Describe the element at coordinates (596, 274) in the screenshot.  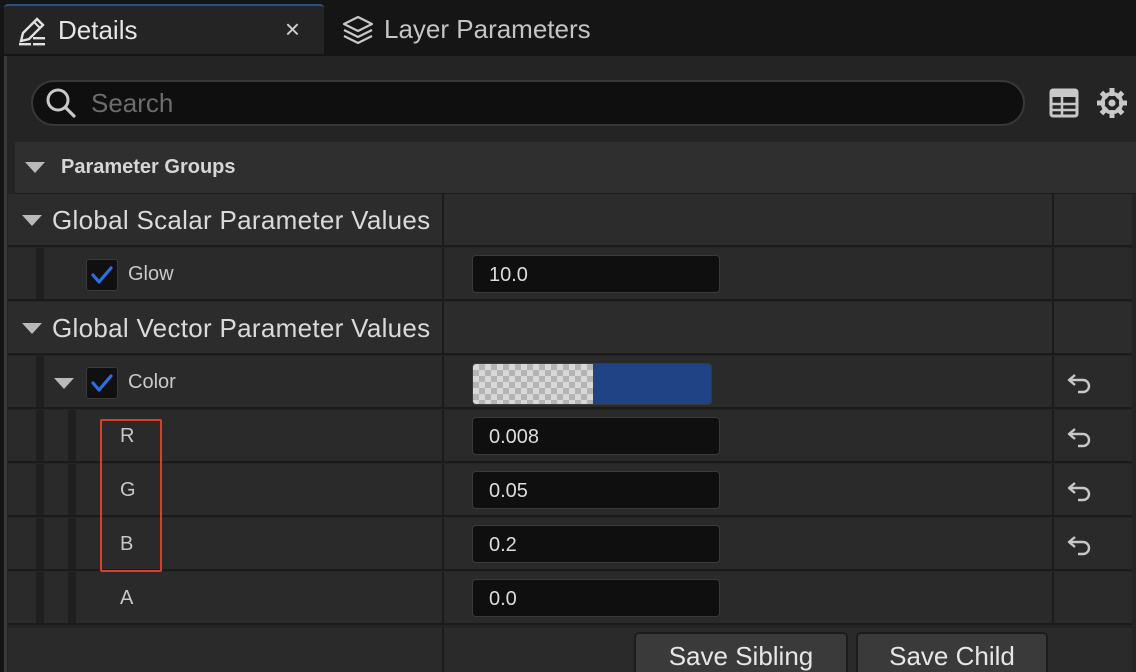
I see `glow-value-field: 10.0` at that location.